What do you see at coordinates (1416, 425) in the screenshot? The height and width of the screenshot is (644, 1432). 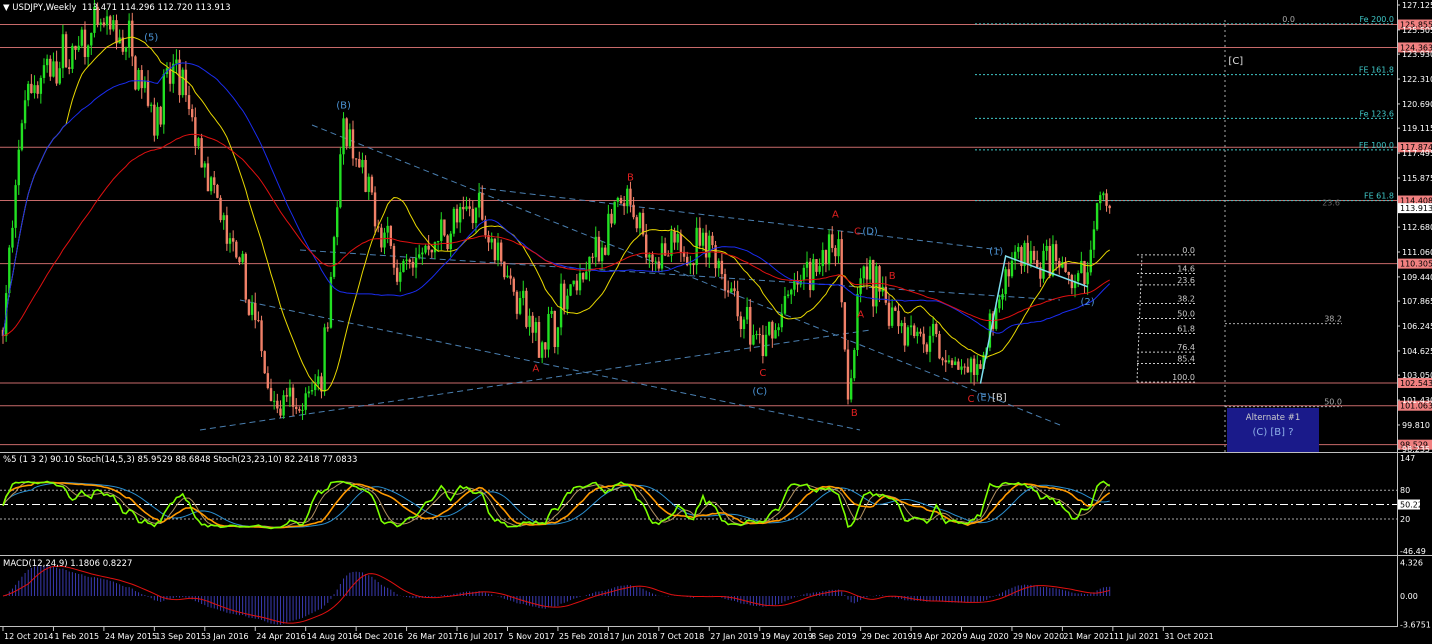 I see `price-axis-label: 99.810` at bounding box center [1416, 425].